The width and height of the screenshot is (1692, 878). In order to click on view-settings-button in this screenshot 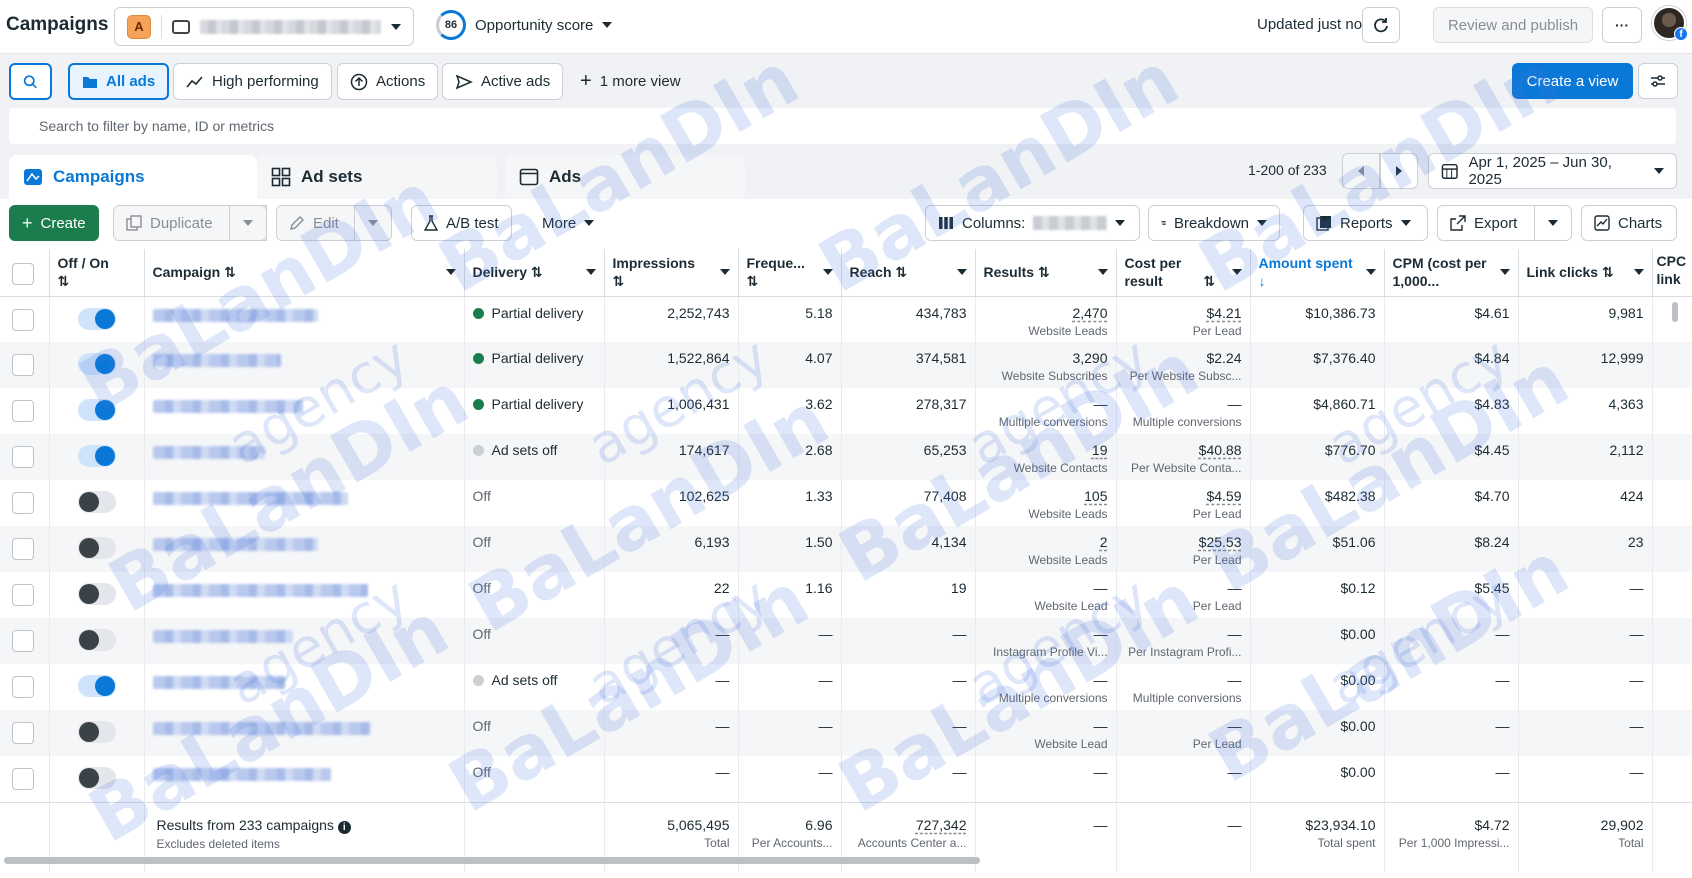, I will do `click(1658, 81)`.